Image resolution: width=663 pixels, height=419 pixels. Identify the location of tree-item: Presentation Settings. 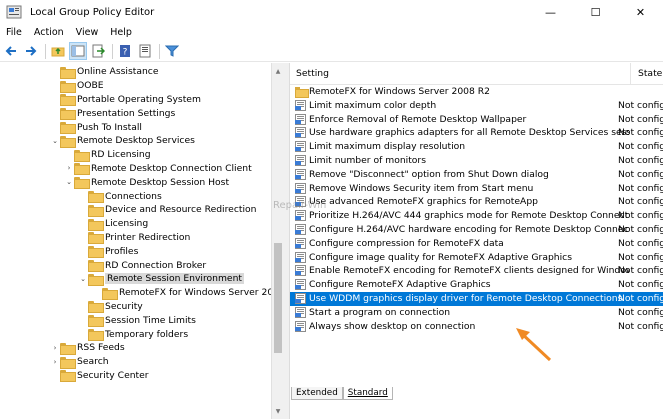
(112, 113).